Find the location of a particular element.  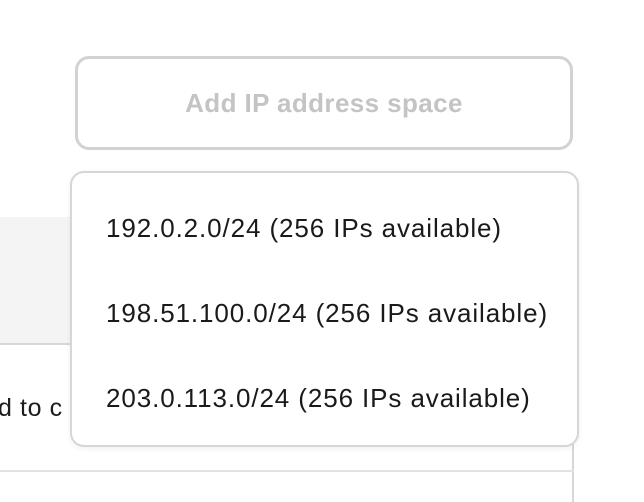

dropdown-item-ip-space: 203.0.113.0/24 (256 IPs available) is located at coordinates (324, 398).